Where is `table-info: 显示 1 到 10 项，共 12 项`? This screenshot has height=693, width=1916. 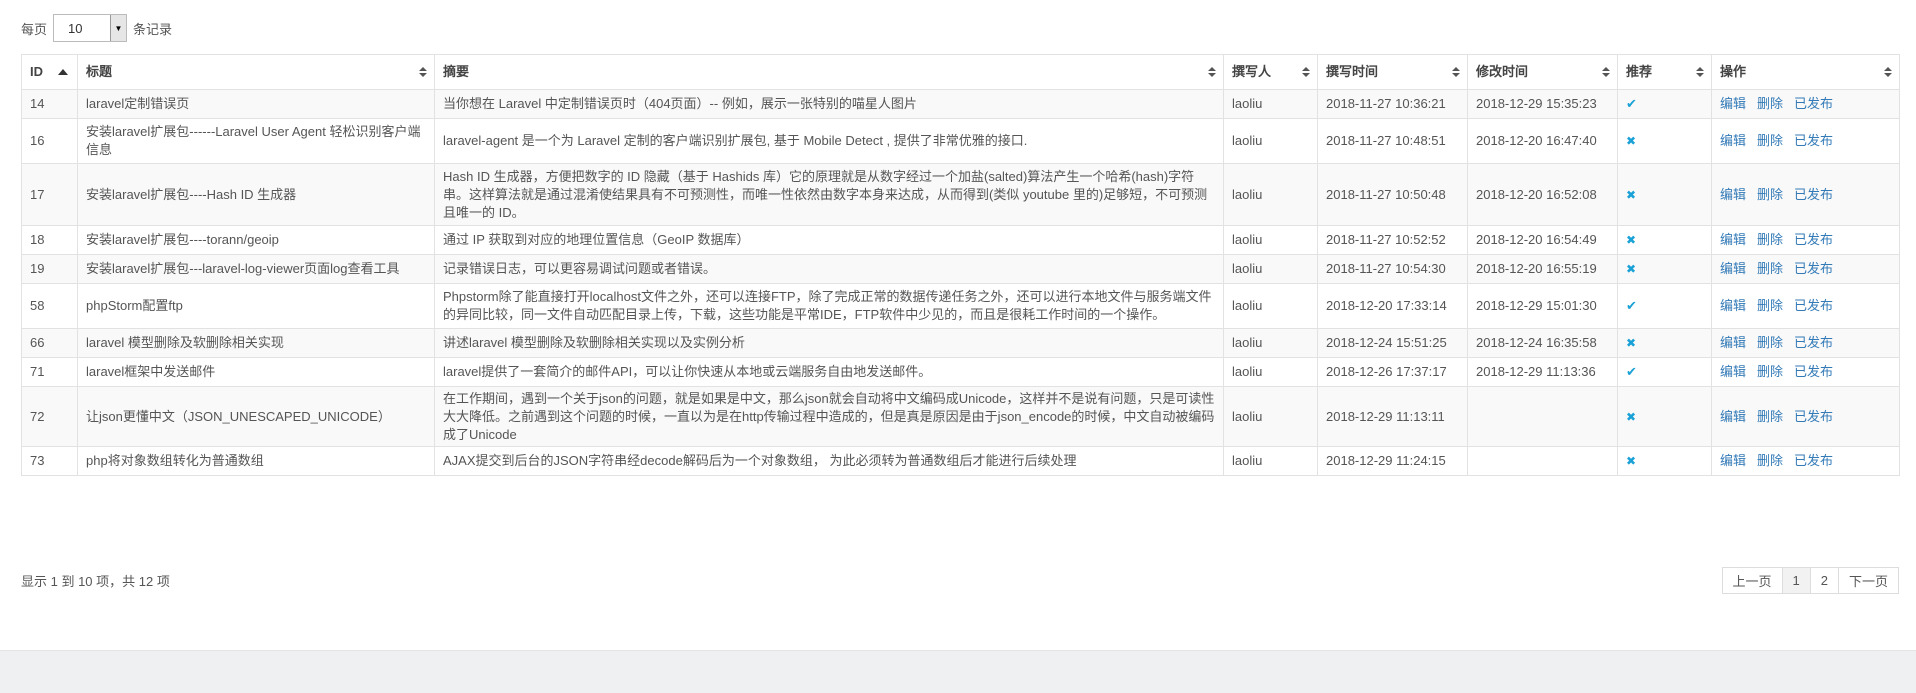
table-info: 显示 1 到 10 项，共 12 项 is located at coordinates (95, 581).